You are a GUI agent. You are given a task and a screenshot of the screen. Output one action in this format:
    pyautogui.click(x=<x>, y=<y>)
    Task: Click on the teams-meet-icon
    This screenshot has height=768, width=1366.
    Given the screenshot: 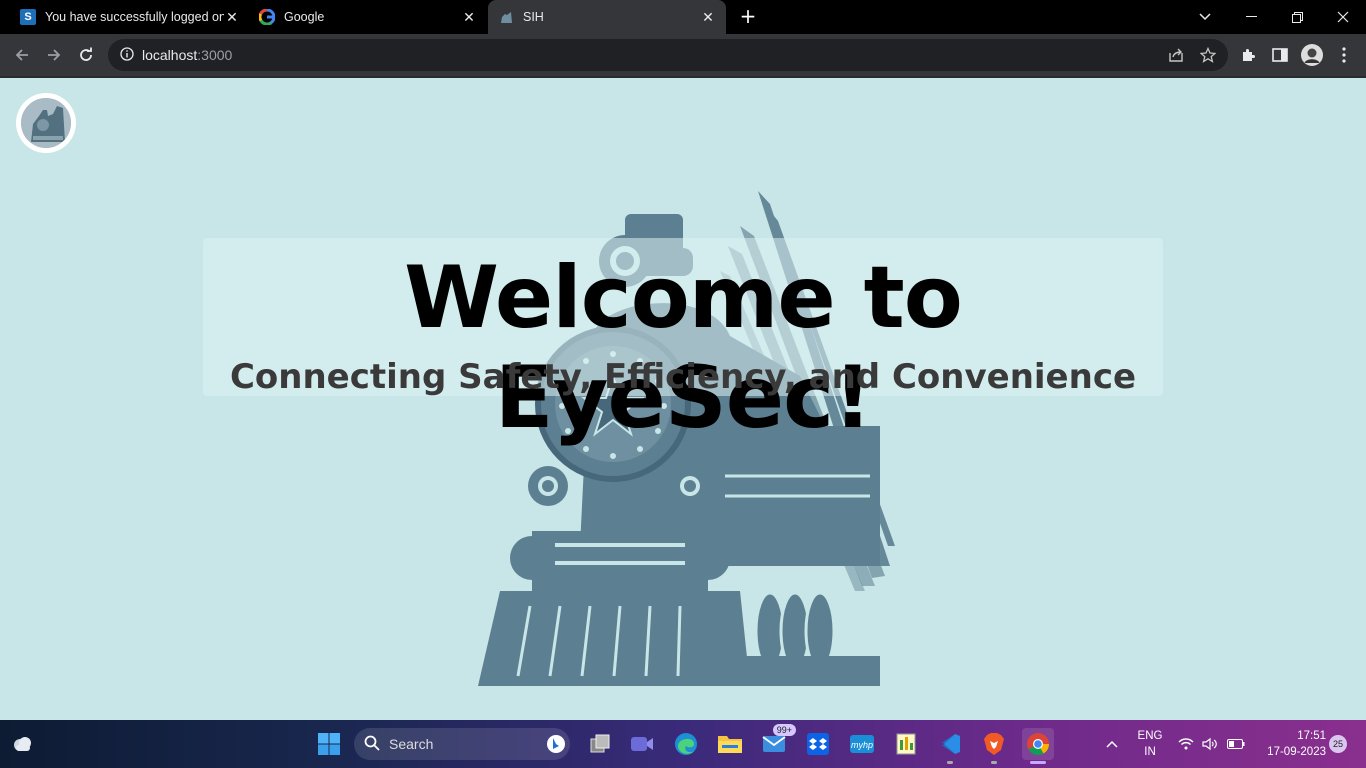 What is the action you would take?
    pyautogui.click(x=642, y=744)
    